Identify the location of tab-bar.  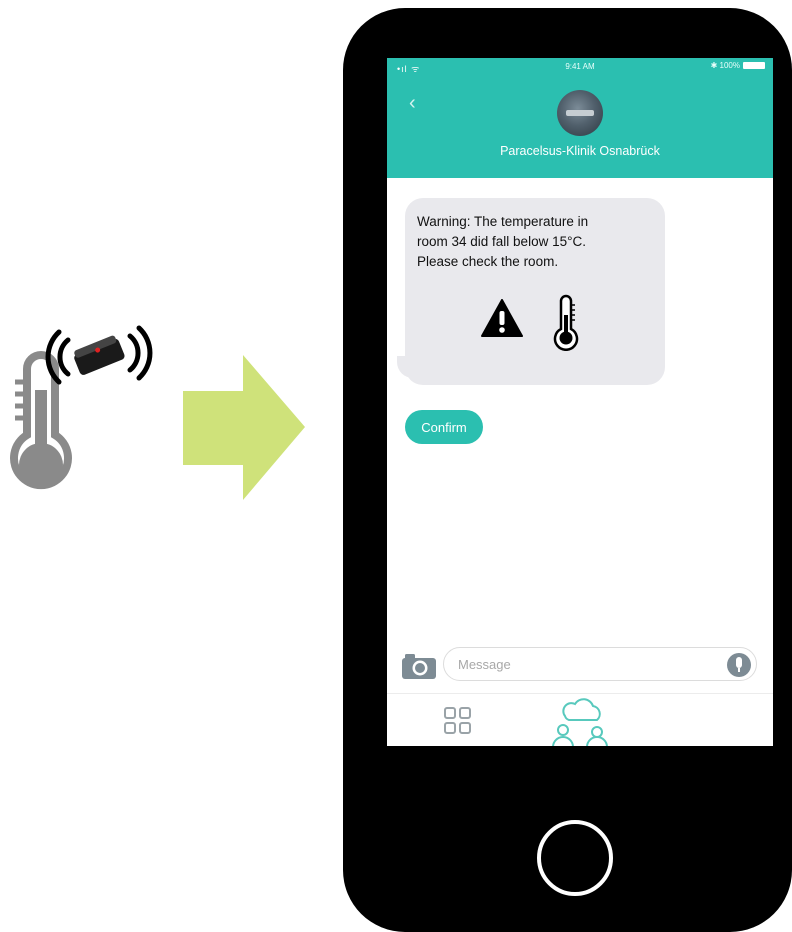
(580, 719).